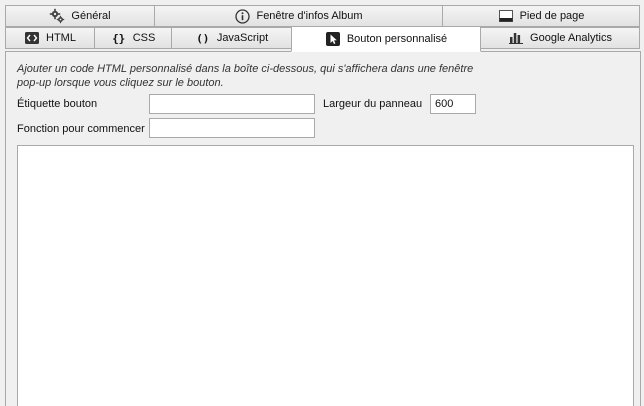 This screenshot has width=644, height=406. What do you see at coordinates (91, 16) in the screenshot?
I see `tab-label: Général` at bounding box center [91, 16].